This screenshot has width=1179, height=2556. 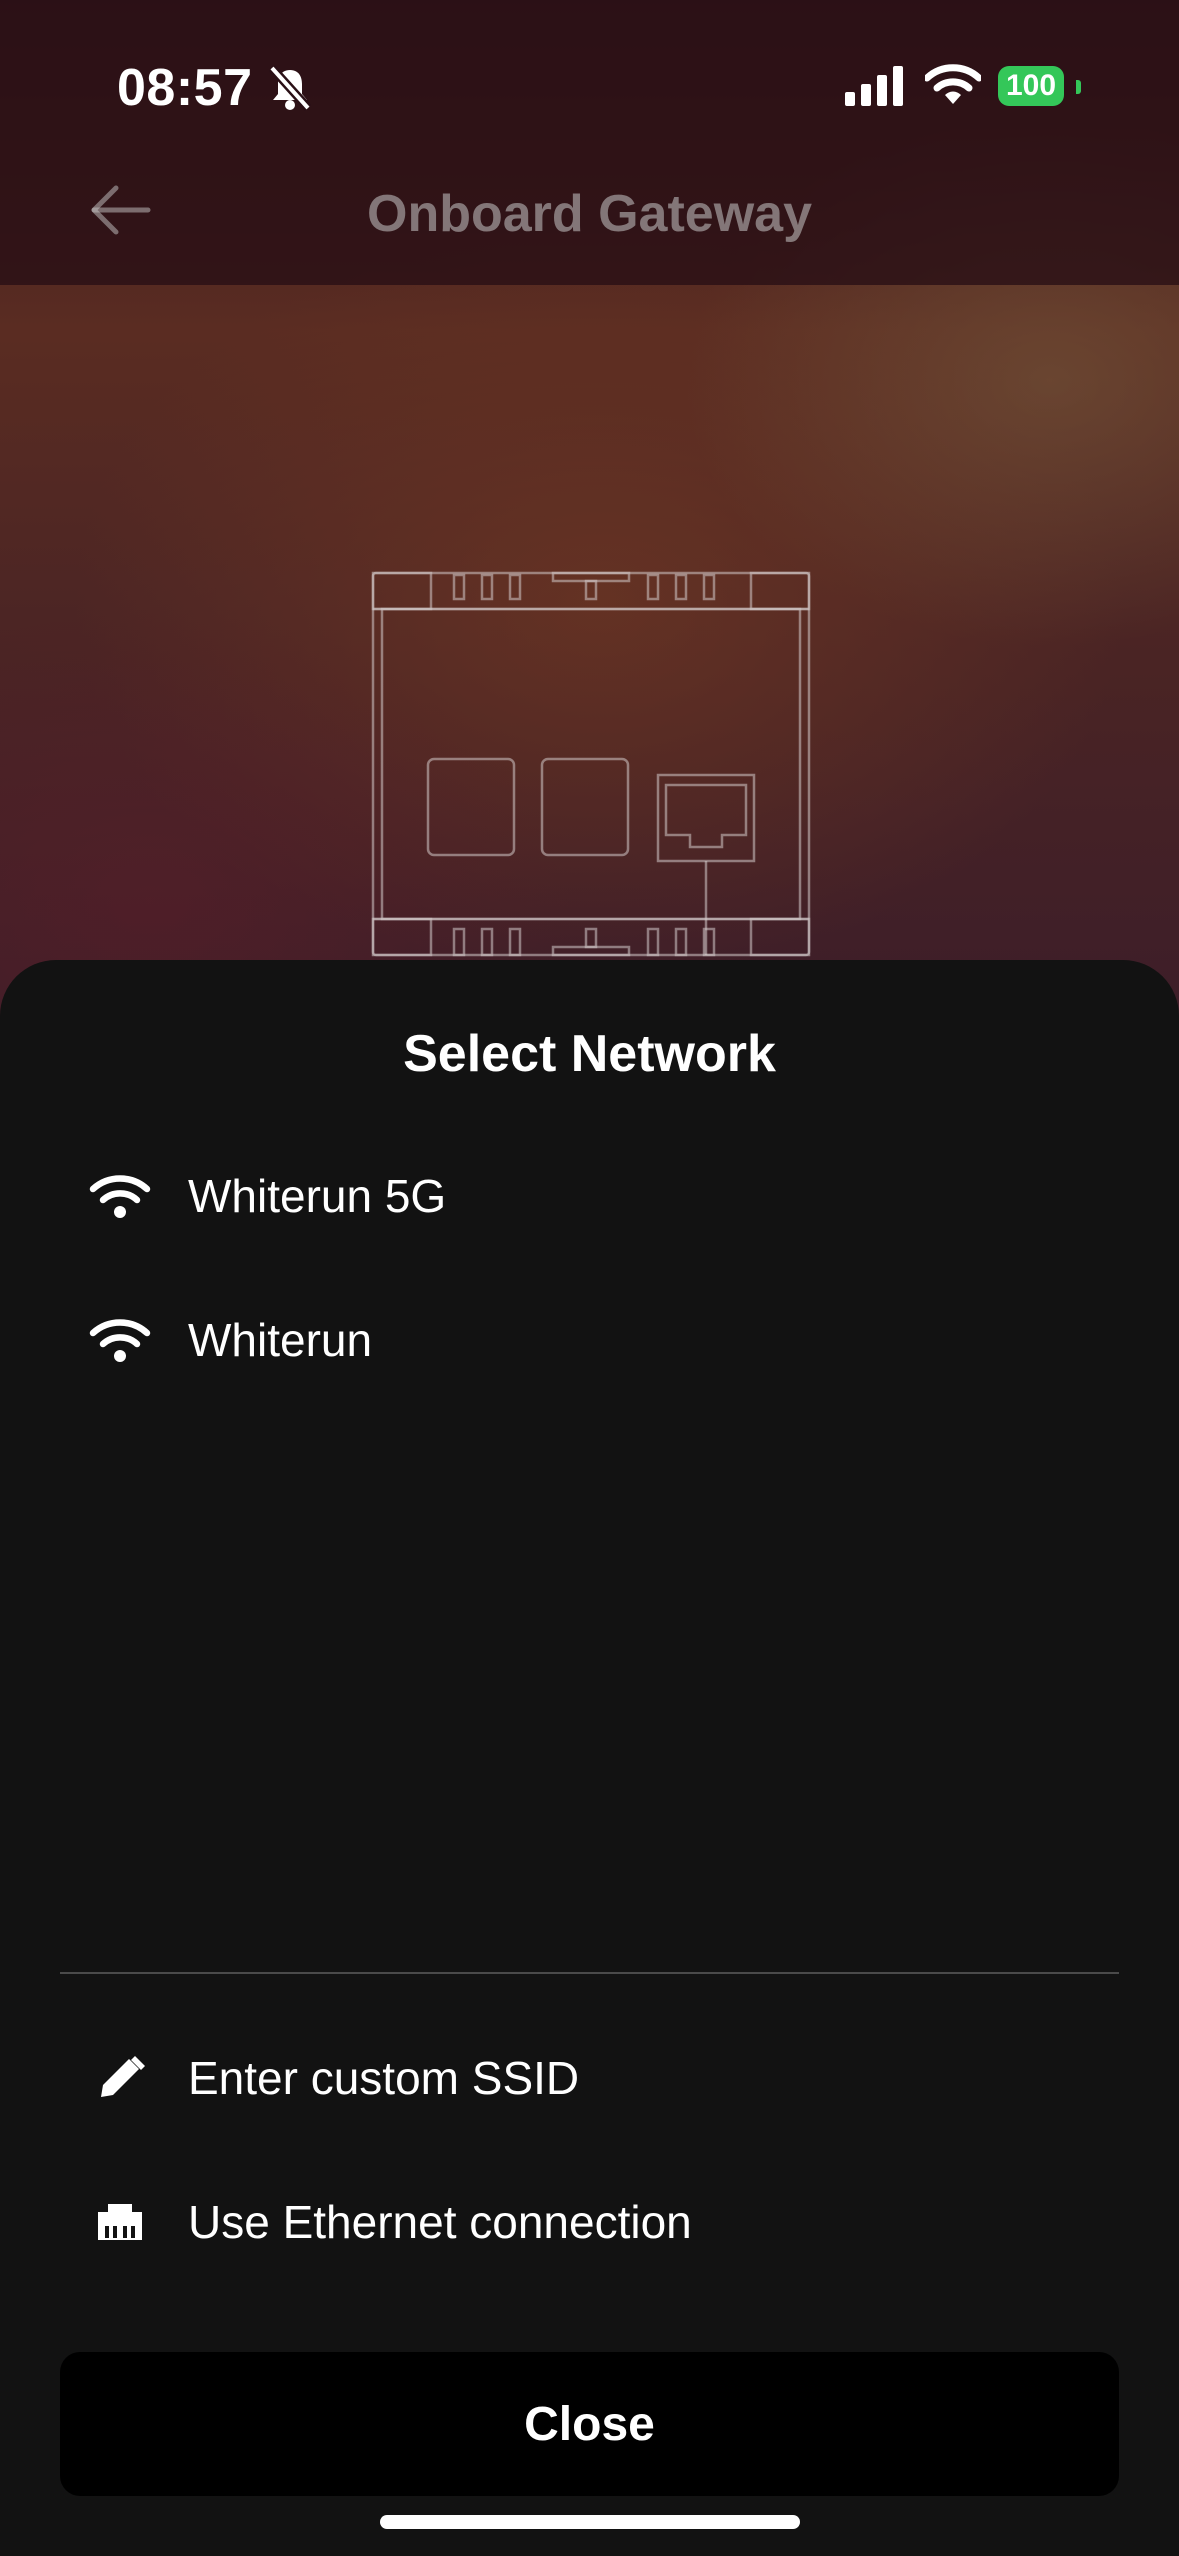 I want to click on network-label: Whiterun, so click(x=280, y=1340).